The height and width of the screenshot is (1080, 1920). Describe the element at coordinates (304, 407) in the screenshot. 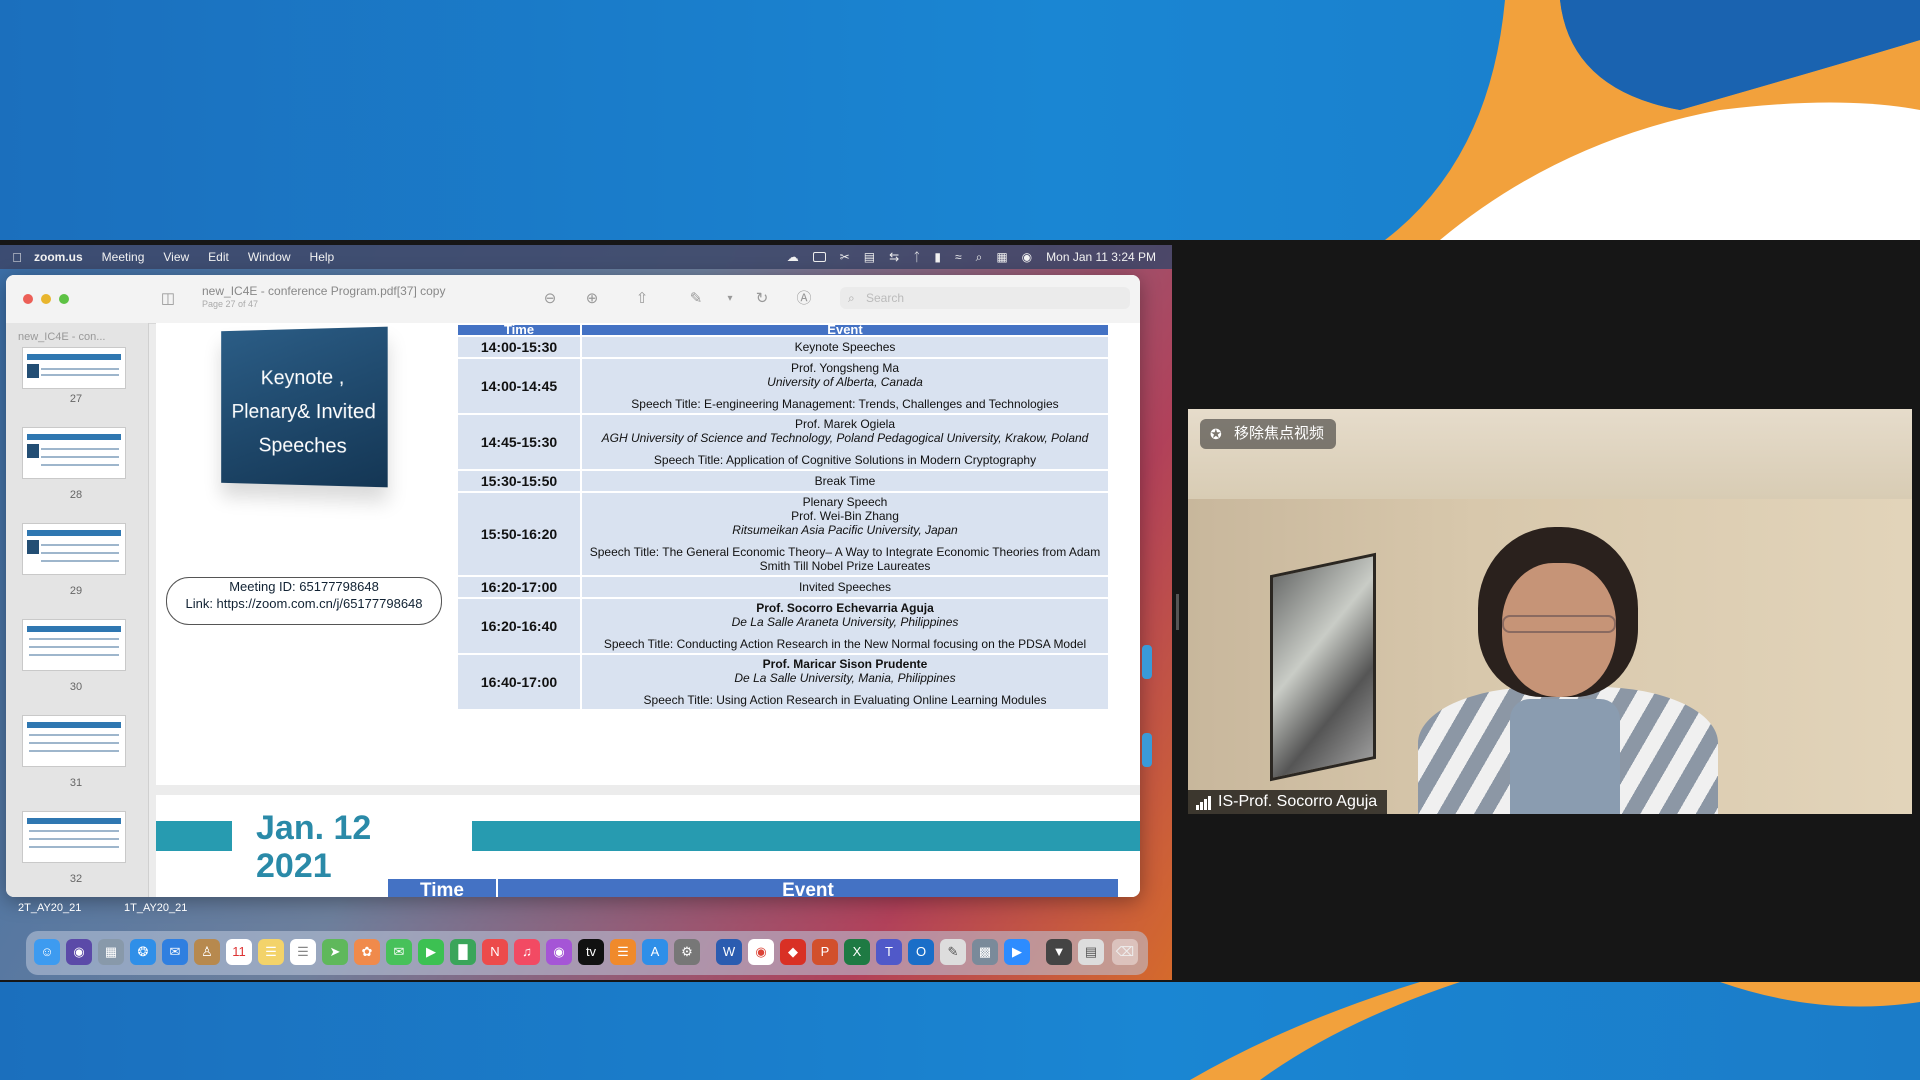

I see `keynote-graphic: Keynote , Plenary& Invited Speeches` at that location.